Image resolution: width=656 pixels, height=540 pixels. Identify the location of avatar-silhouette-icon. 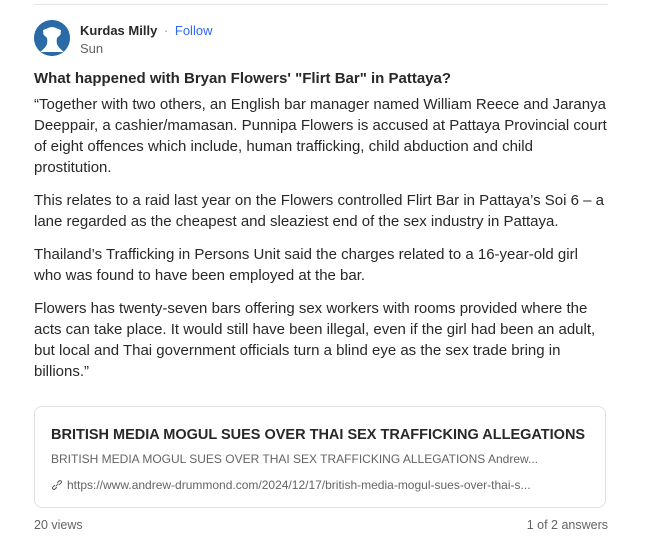
(52, 38).